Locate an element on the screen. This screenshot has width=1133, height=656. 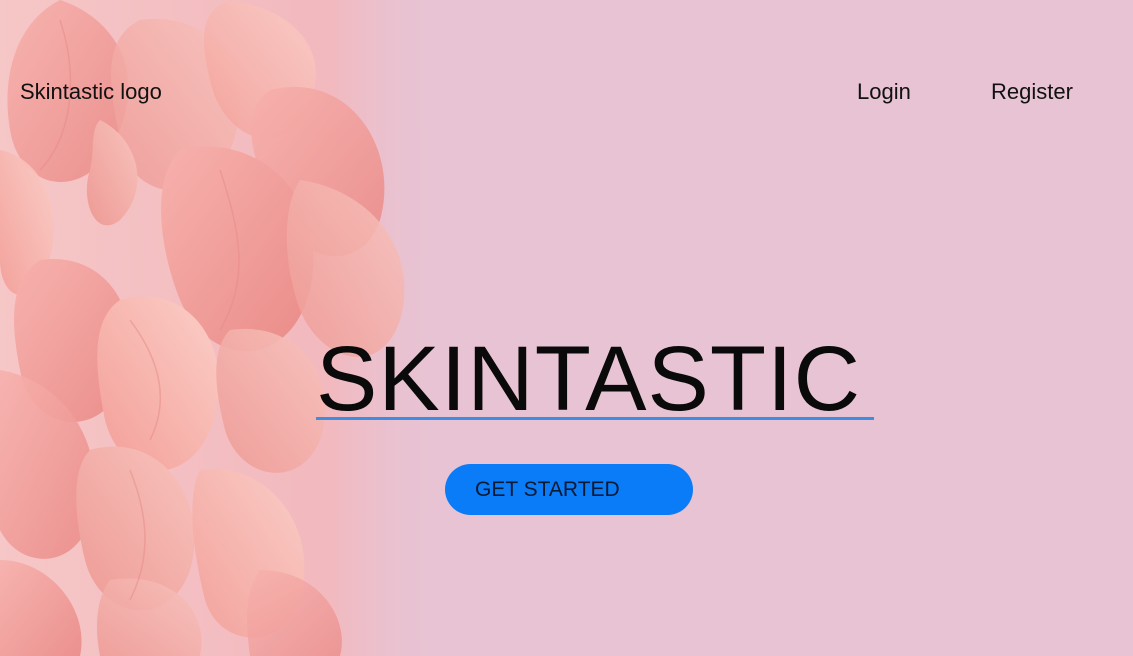
login-link: Login is located at coordinates (884, 92).